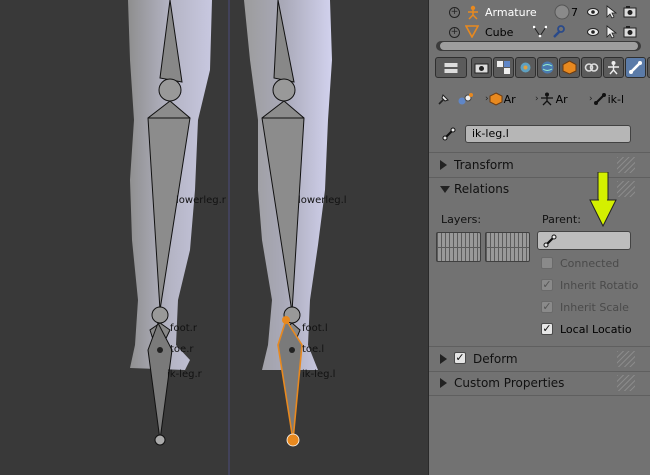 The width and height of the screenshot is (650, 475). I want to click on bone-layers-grid-left, so click(458, 247).